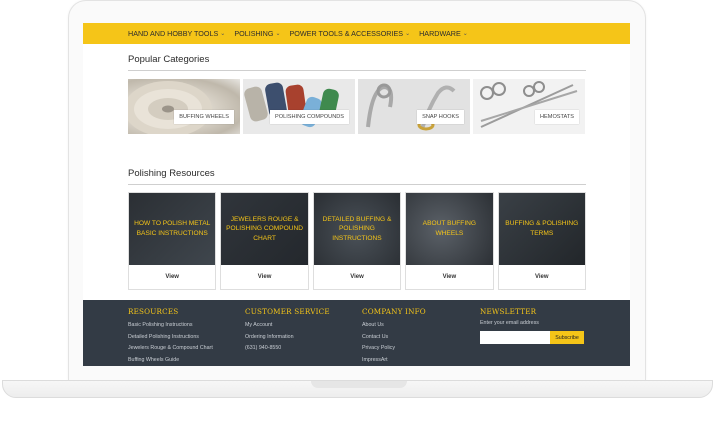  I want to click on category-label: POLISHING COMPOUNDS, so click(309, 117).